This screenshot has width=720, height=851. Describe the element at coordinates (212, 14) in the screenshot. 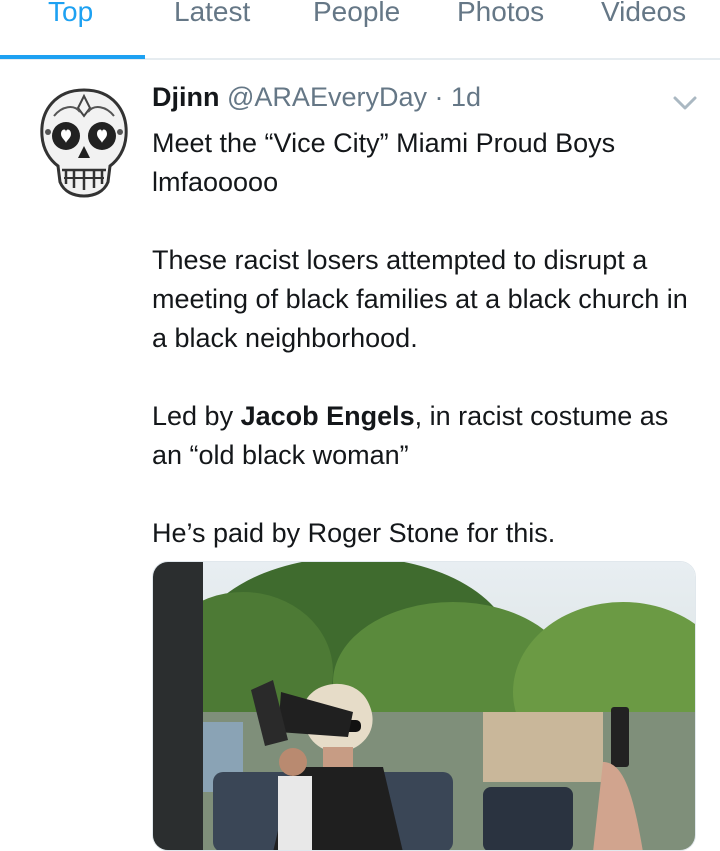

I see `tab-latest: Latest` at that location.